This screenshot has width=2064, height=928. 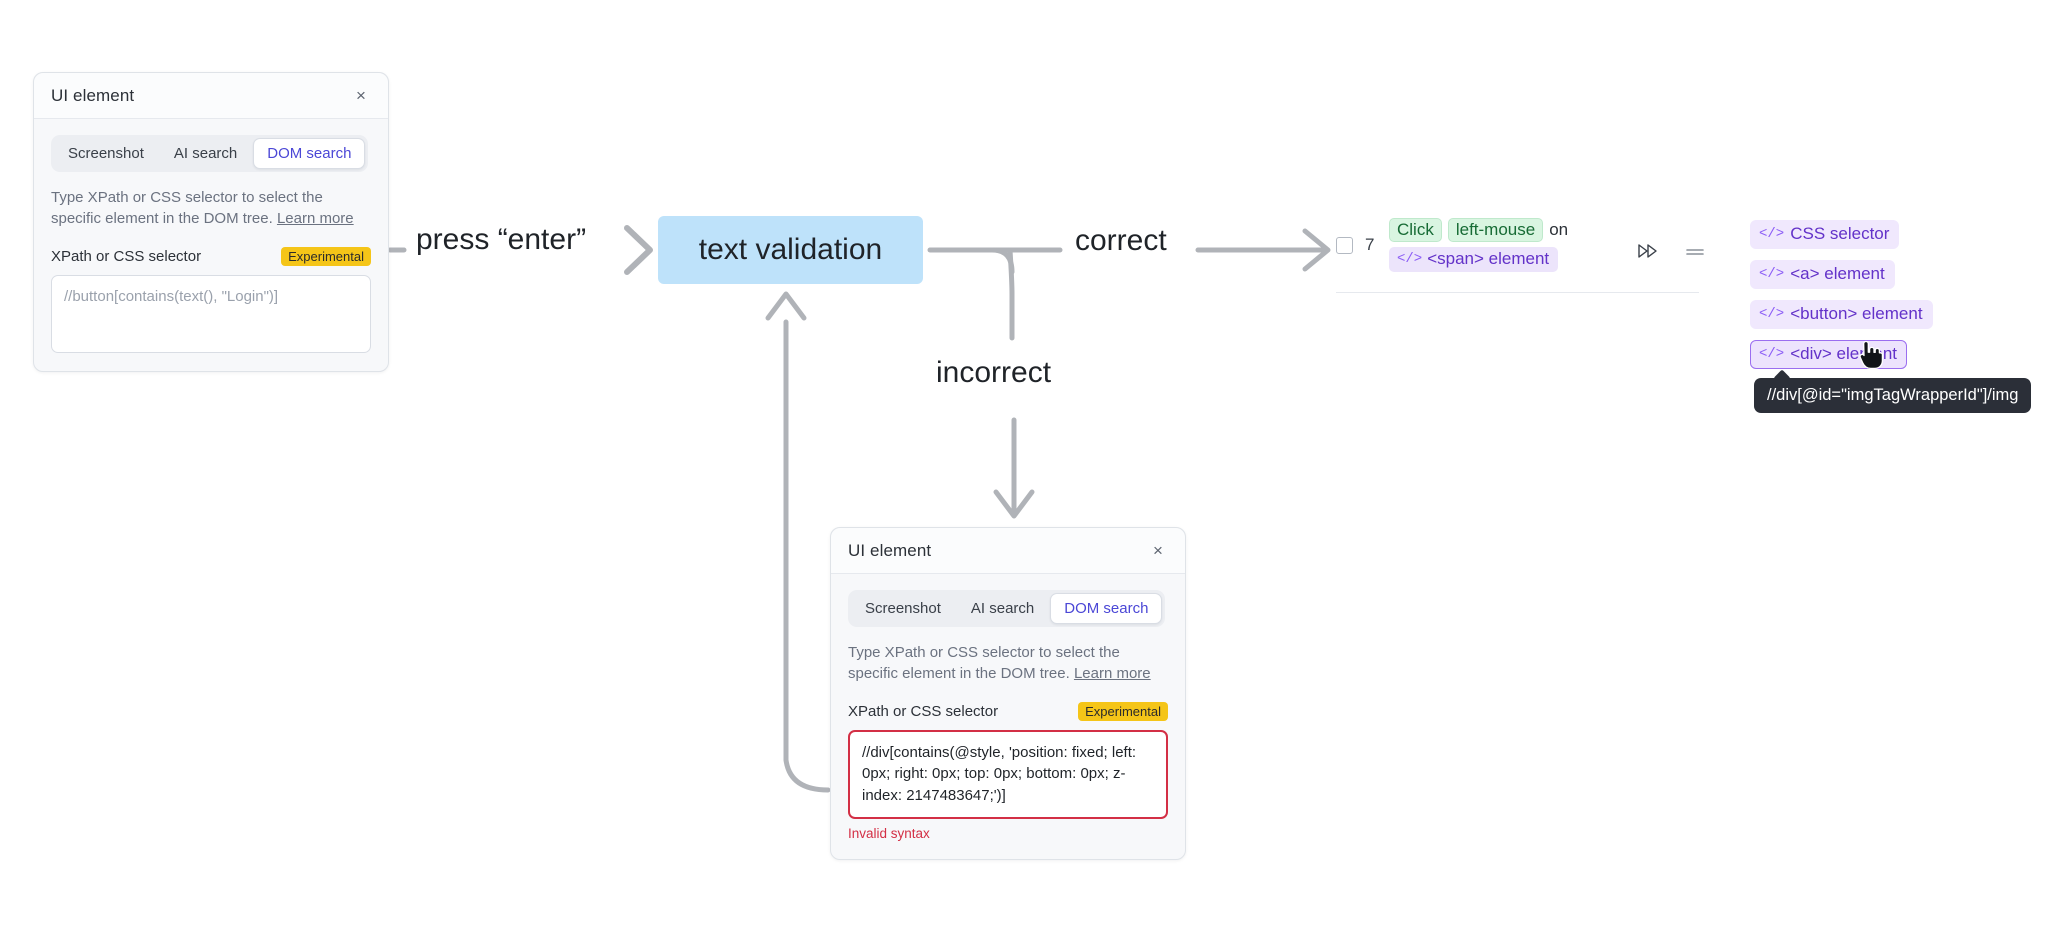 What do you see at coordinates (1671, 253) in the screenshot?
I see `step-trailing-controls` at bounding box center [1671, 253].